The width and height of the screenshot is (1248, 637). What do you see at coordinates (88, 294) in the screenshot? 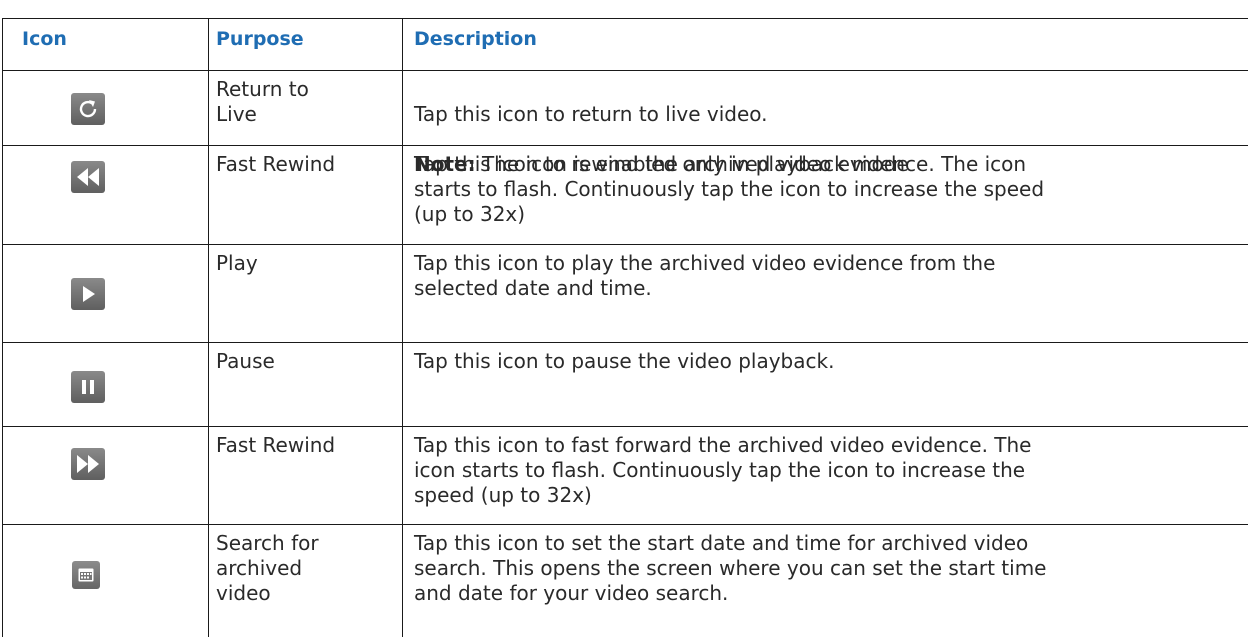
I see `play-icon` at bounding box center [88, 294].